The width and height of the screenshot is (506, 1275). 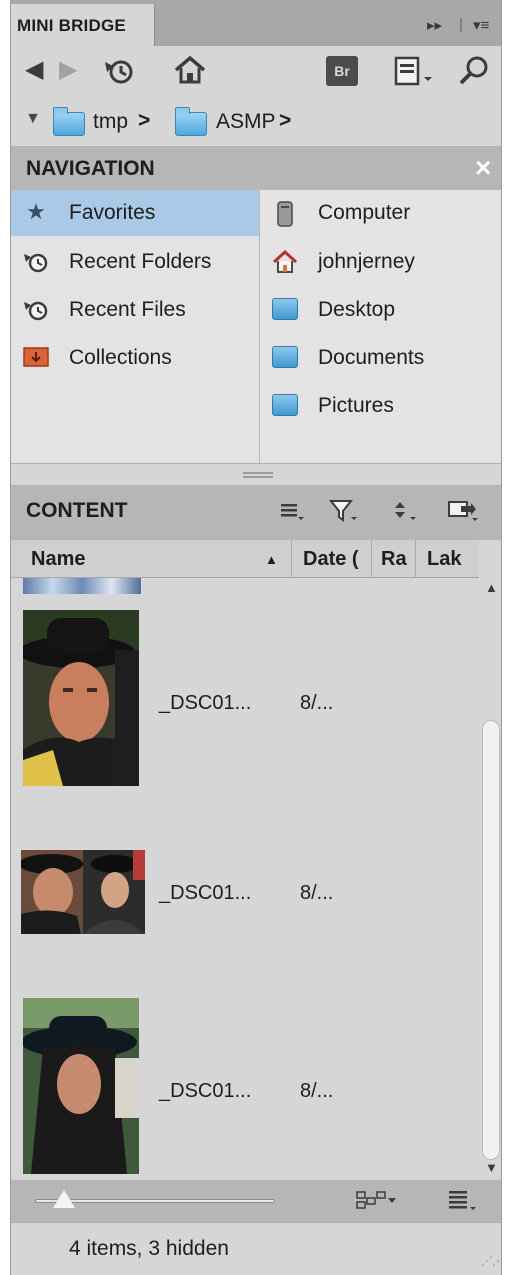 I want to click on nav-item-computer: Computer, so click(x=380, y=213).